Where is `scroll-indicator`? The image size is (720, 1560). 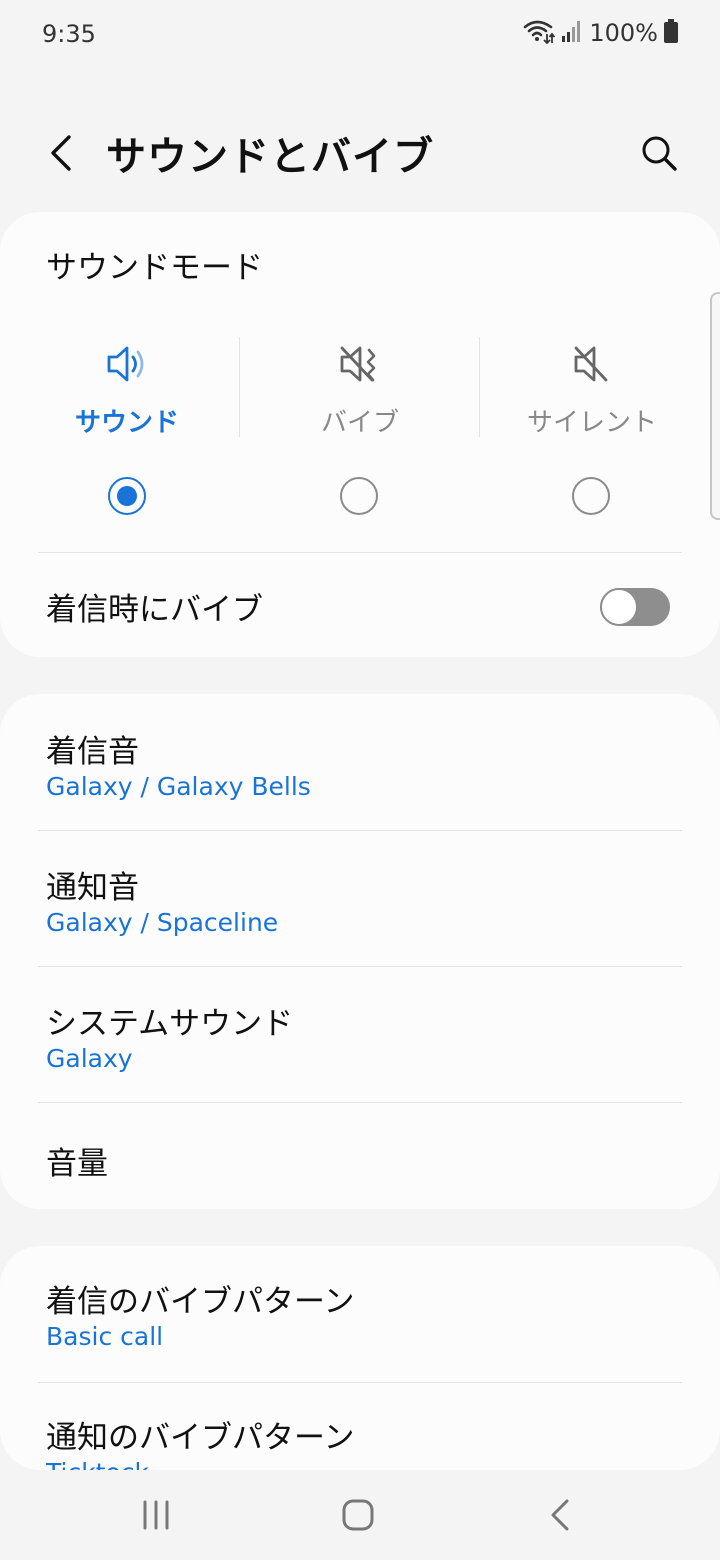
scroll-indicator is located at coordinates (715, 406).